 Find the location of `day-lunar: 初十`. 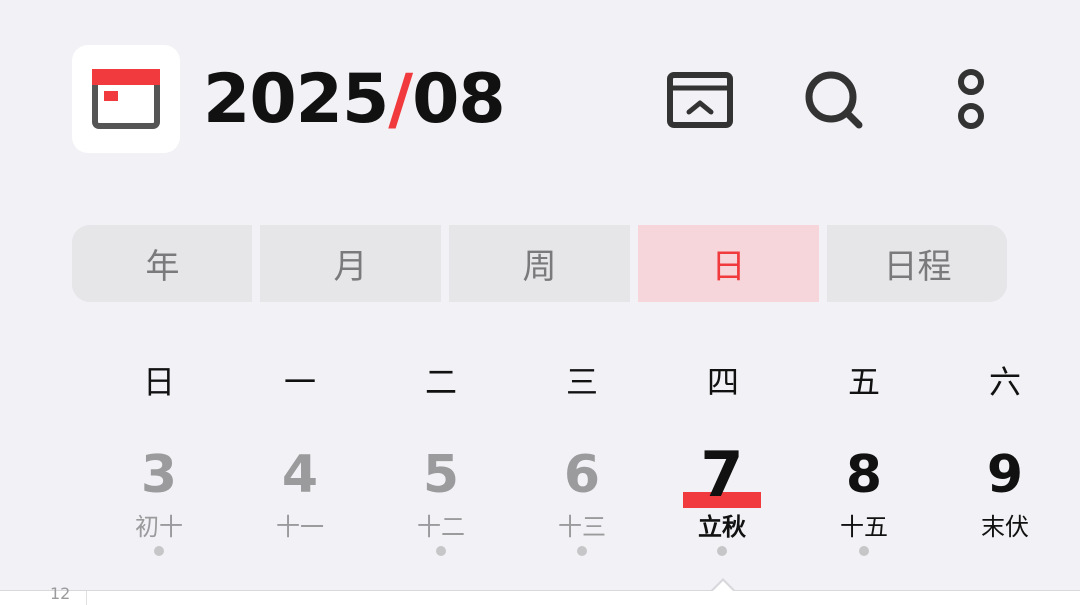

day-lunar: 初十 is located at coordinates (159, 527).